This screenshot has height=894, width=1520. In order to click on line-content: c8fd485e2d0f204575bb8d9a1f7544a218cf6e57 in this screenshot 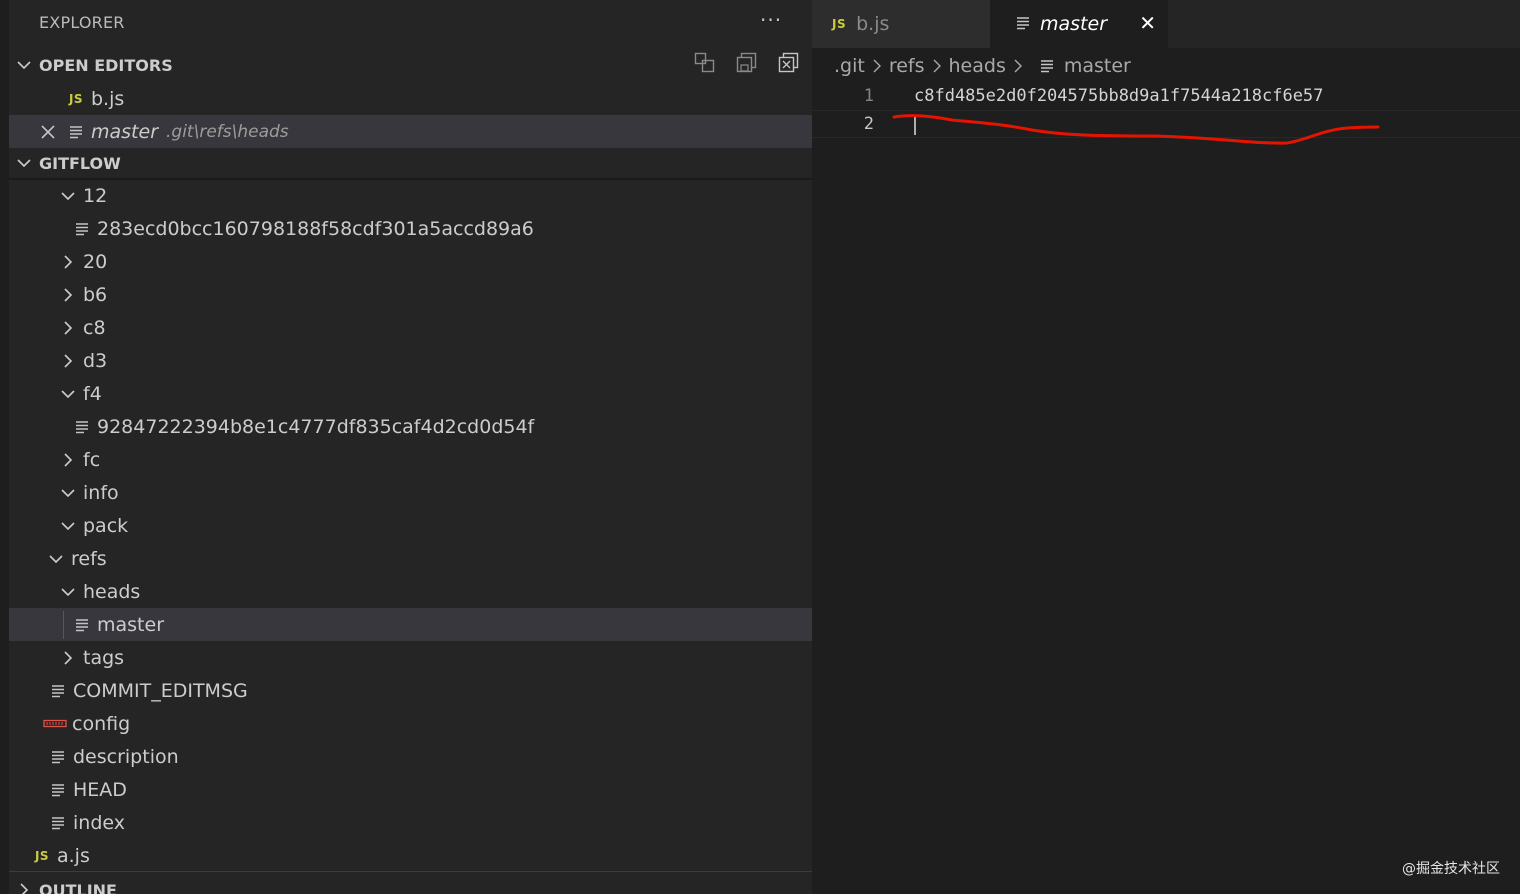, I will do `click(1119, 96)`.